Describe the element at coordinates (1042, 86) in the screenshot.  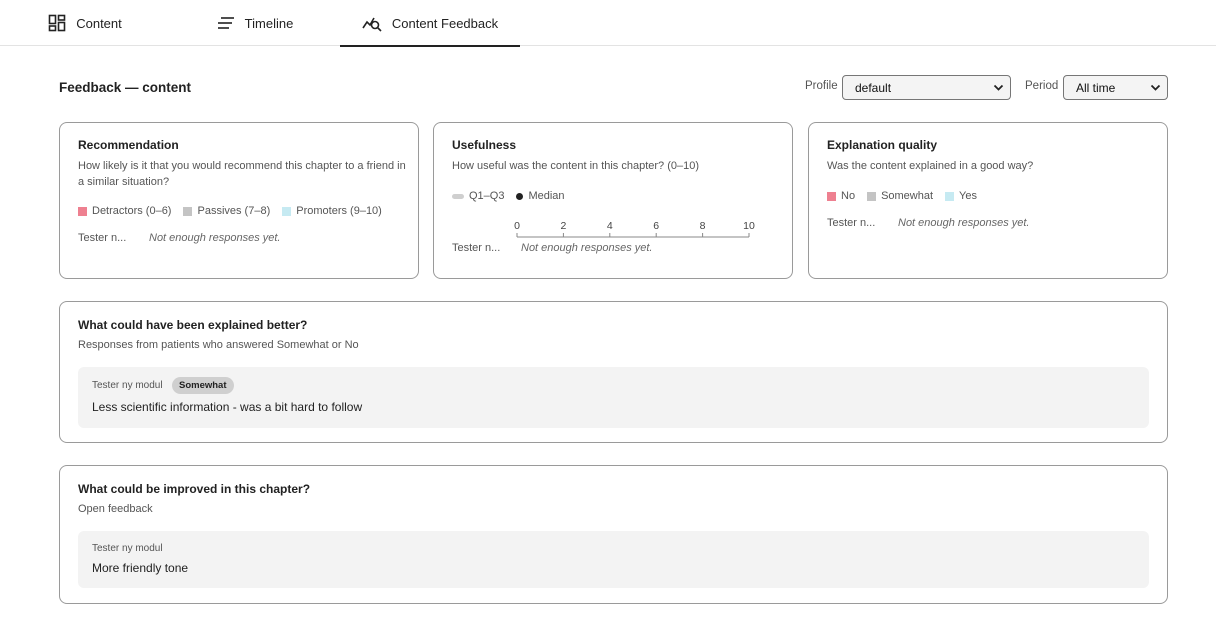
I see `period-label: Period` at that location.